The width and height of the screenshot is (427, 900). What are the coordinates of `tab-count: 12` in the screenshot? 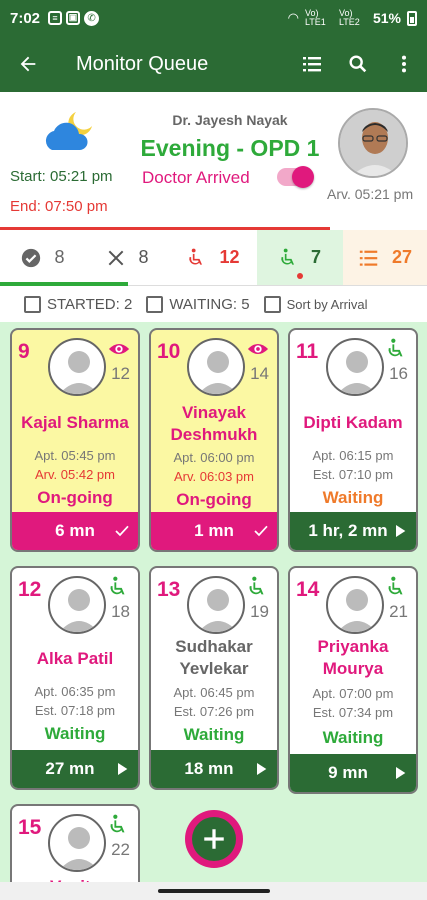 It's located at (229, 257).